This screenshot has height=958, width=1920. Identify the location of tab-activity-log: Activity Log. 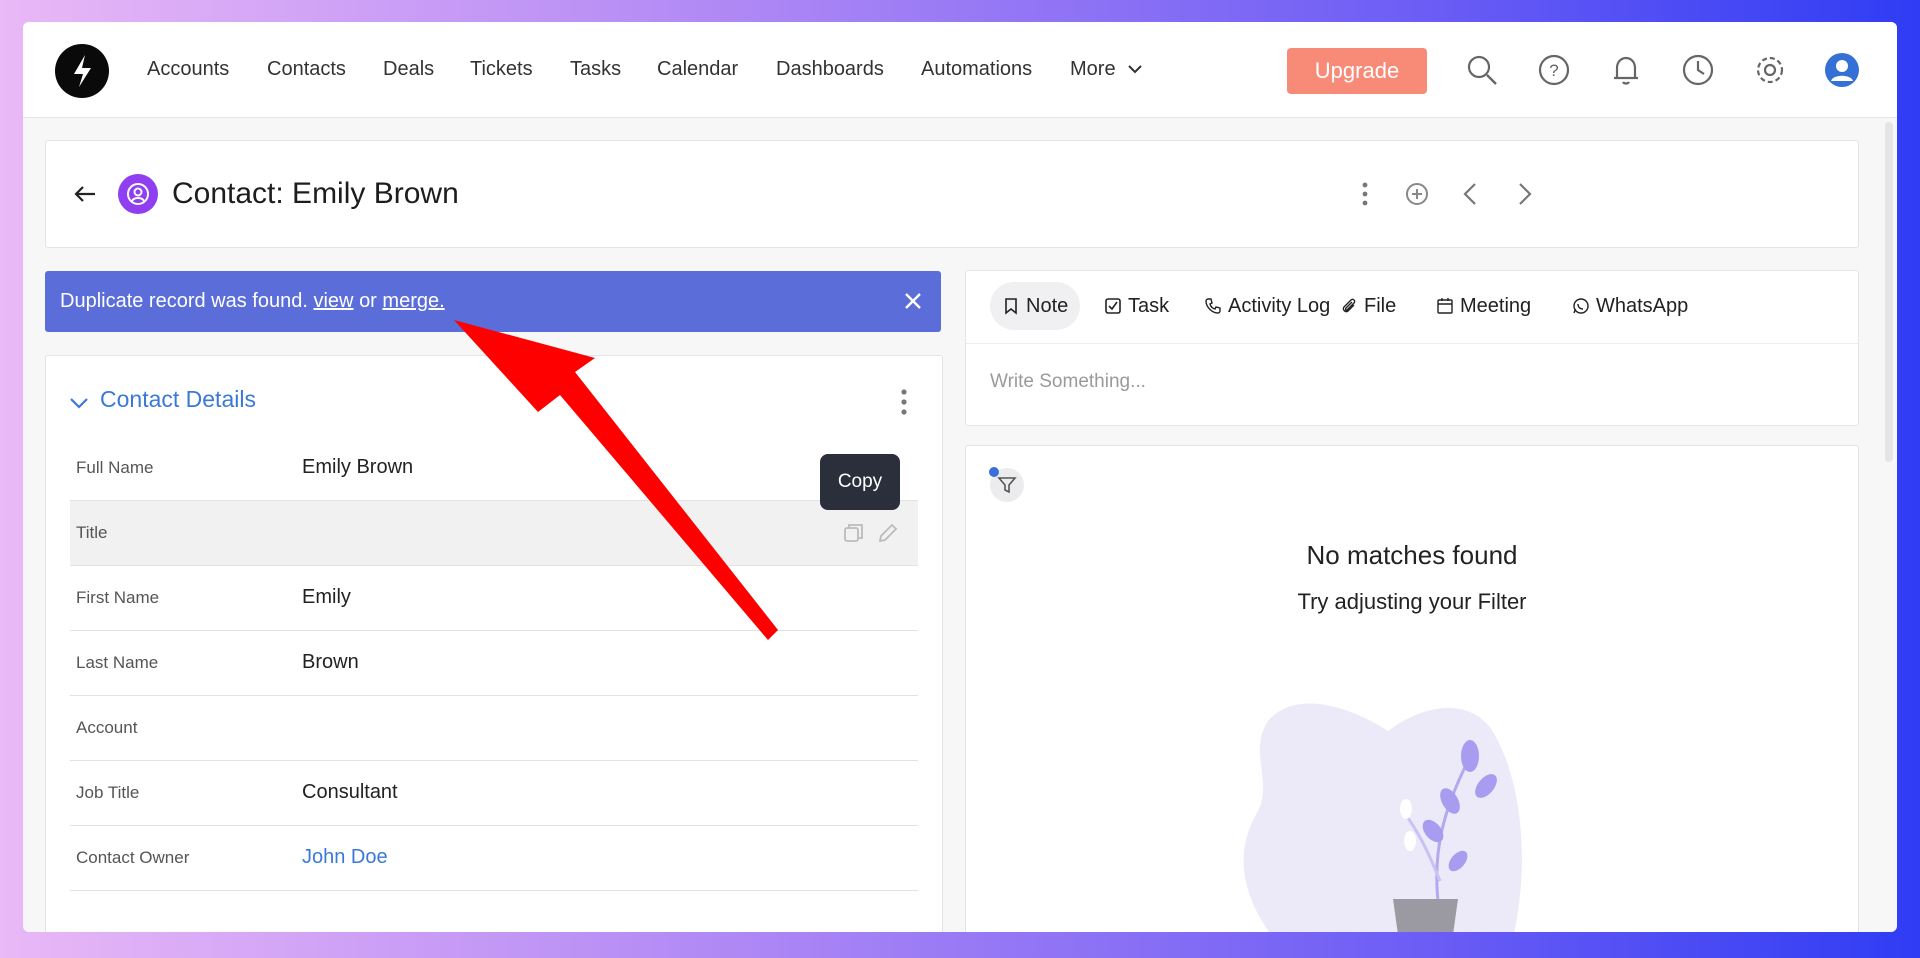
(1267, 306).